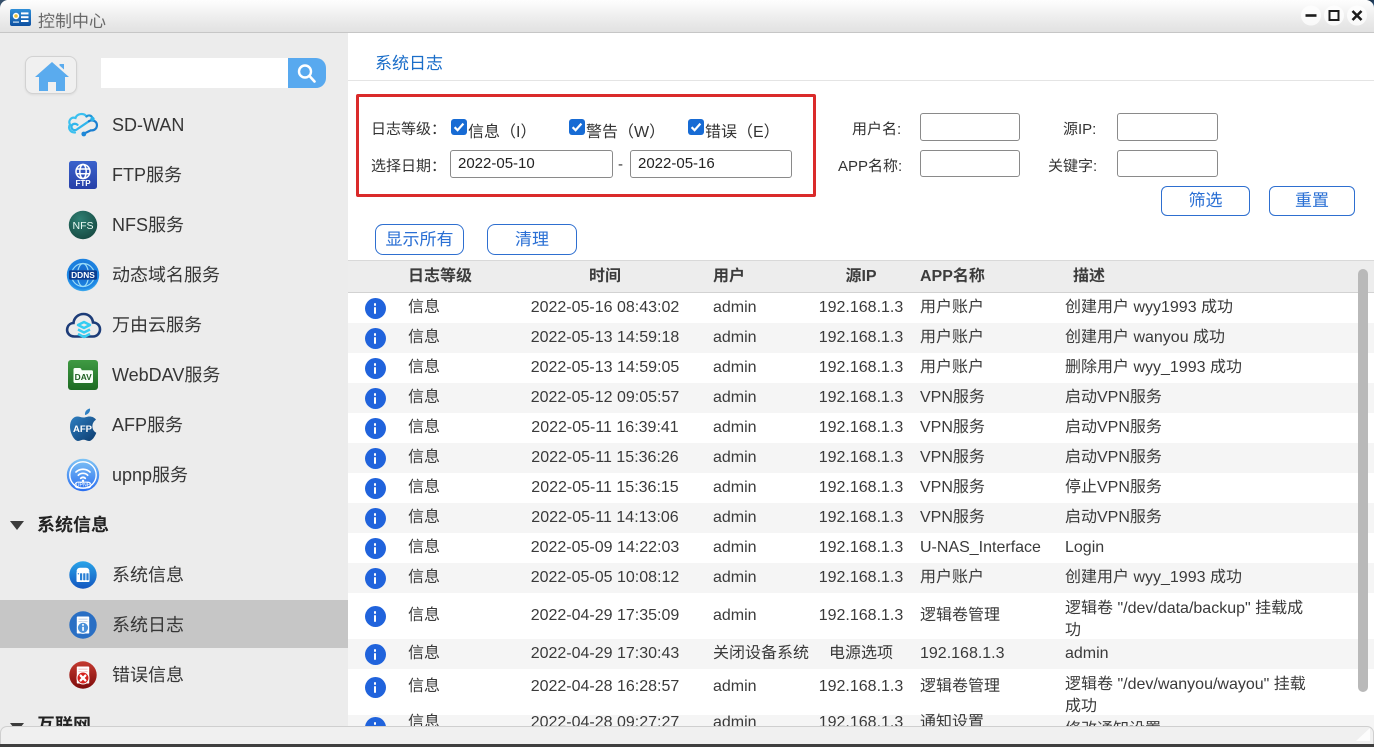 Image resolution: width=1374 pixels, height=747 pixels. I want to click on svg-text: UPNP, so click(83, 486).